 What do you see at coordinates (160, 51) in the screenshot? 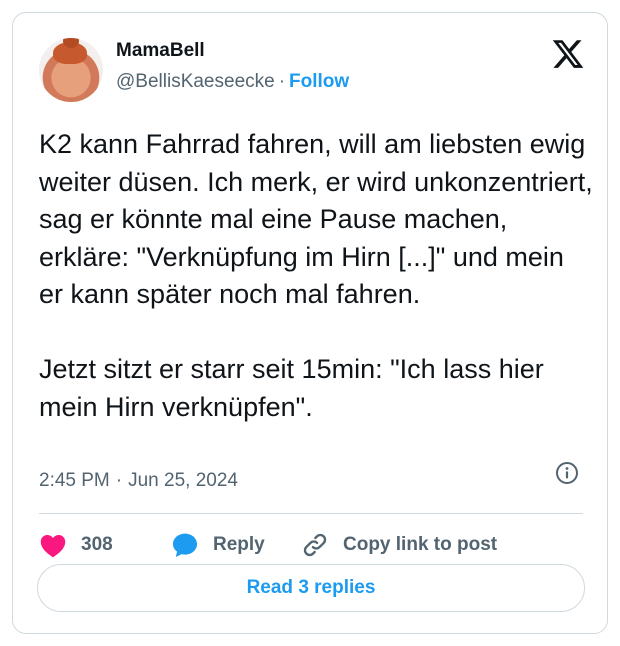
I see `author-name: MamaBell` at bounding box center [160, 51].